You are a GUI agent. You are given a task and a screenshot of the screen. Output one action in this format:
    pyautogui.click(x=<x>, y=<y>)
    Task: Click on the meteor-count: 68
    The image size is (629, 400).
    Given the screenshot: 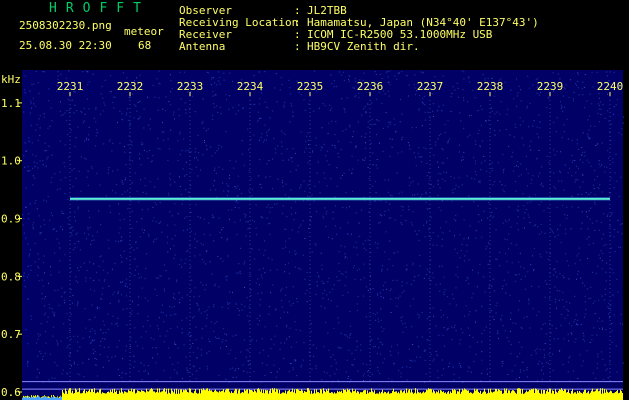 What is the action you would take?
    pyautogui.click(x=145, y=45)
    